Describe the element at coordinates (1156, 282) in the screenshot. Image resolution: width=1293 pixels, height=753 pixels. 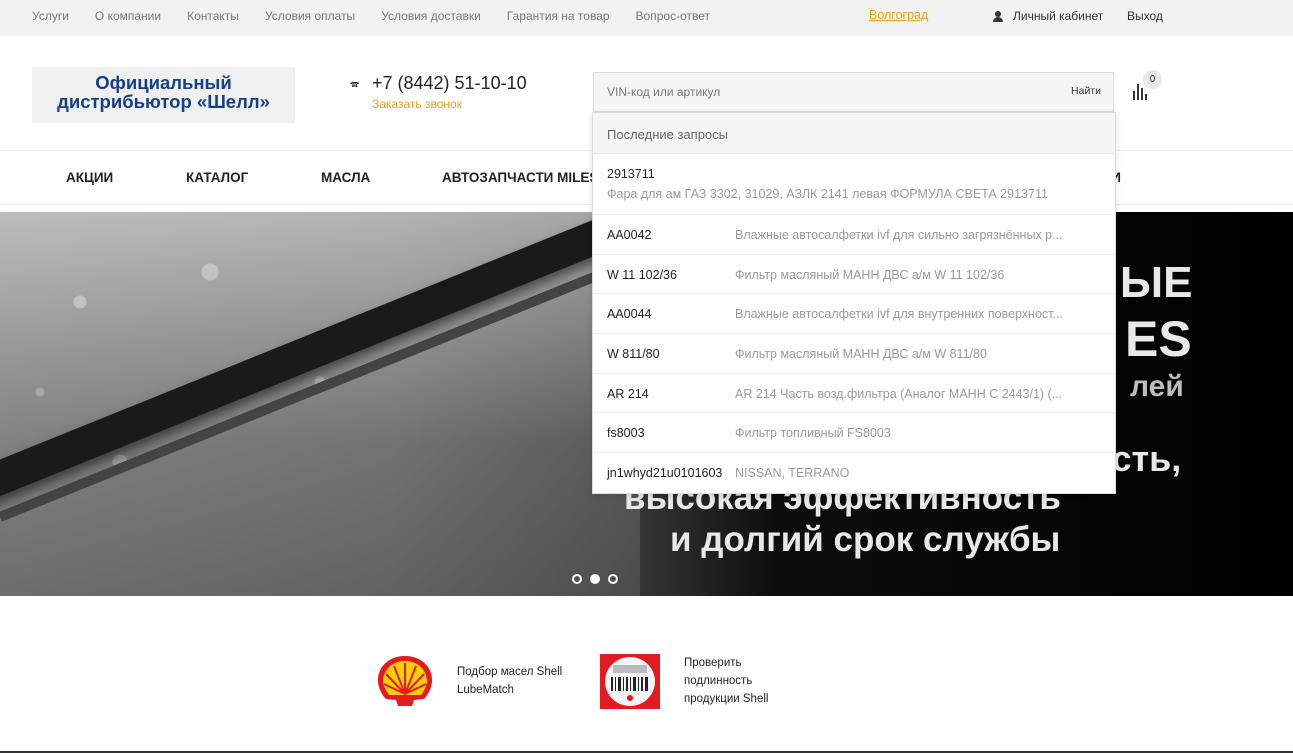
I see `banner-text-1: ЫЕ` at that location.